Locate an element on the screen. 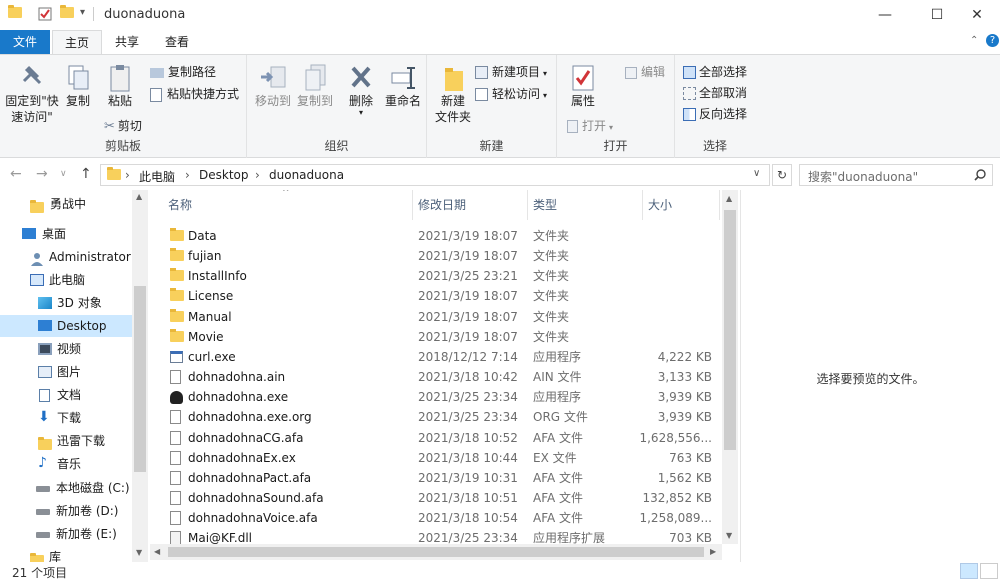 Image resolution: width=1000 pixels, height=581 pixels. recent-locations-icon: ∨ is located at coordinates (63, 174).